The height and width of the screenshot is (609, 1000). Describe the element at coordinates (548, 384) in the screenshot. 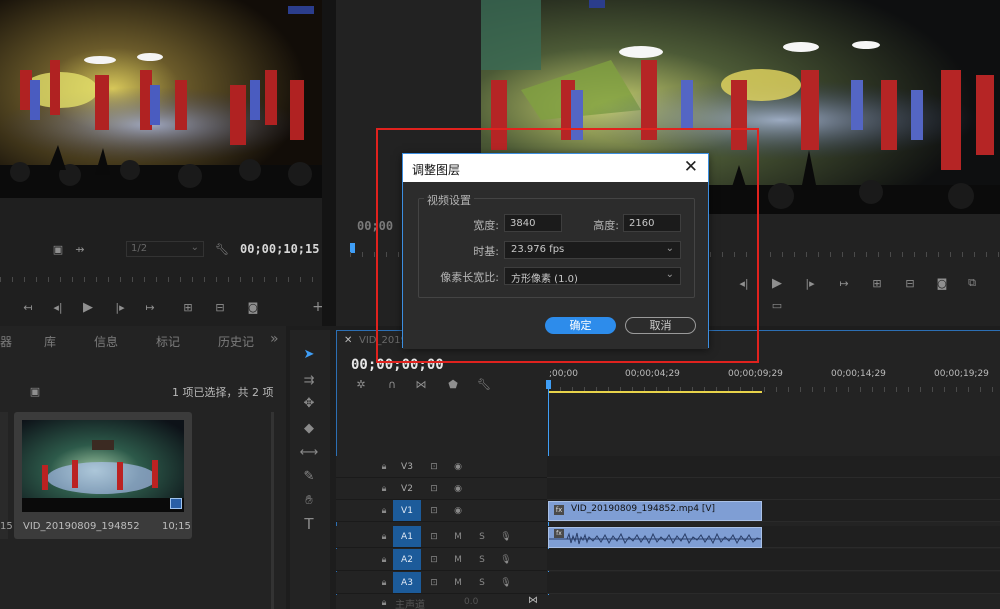

I see `timeline-playhead-head` at that location.